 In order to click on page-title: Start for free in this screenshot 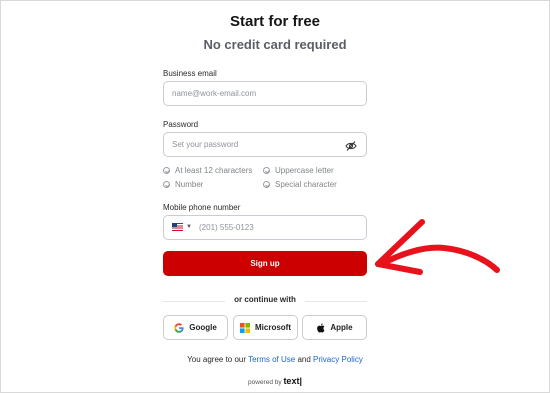, I will do `click(275, 21)`.